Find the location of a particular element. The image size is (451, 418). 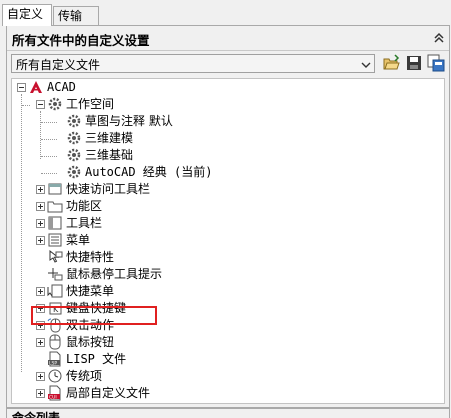

panel-toolbar: 所有自定义文件 is located at coordinates (228, 64).